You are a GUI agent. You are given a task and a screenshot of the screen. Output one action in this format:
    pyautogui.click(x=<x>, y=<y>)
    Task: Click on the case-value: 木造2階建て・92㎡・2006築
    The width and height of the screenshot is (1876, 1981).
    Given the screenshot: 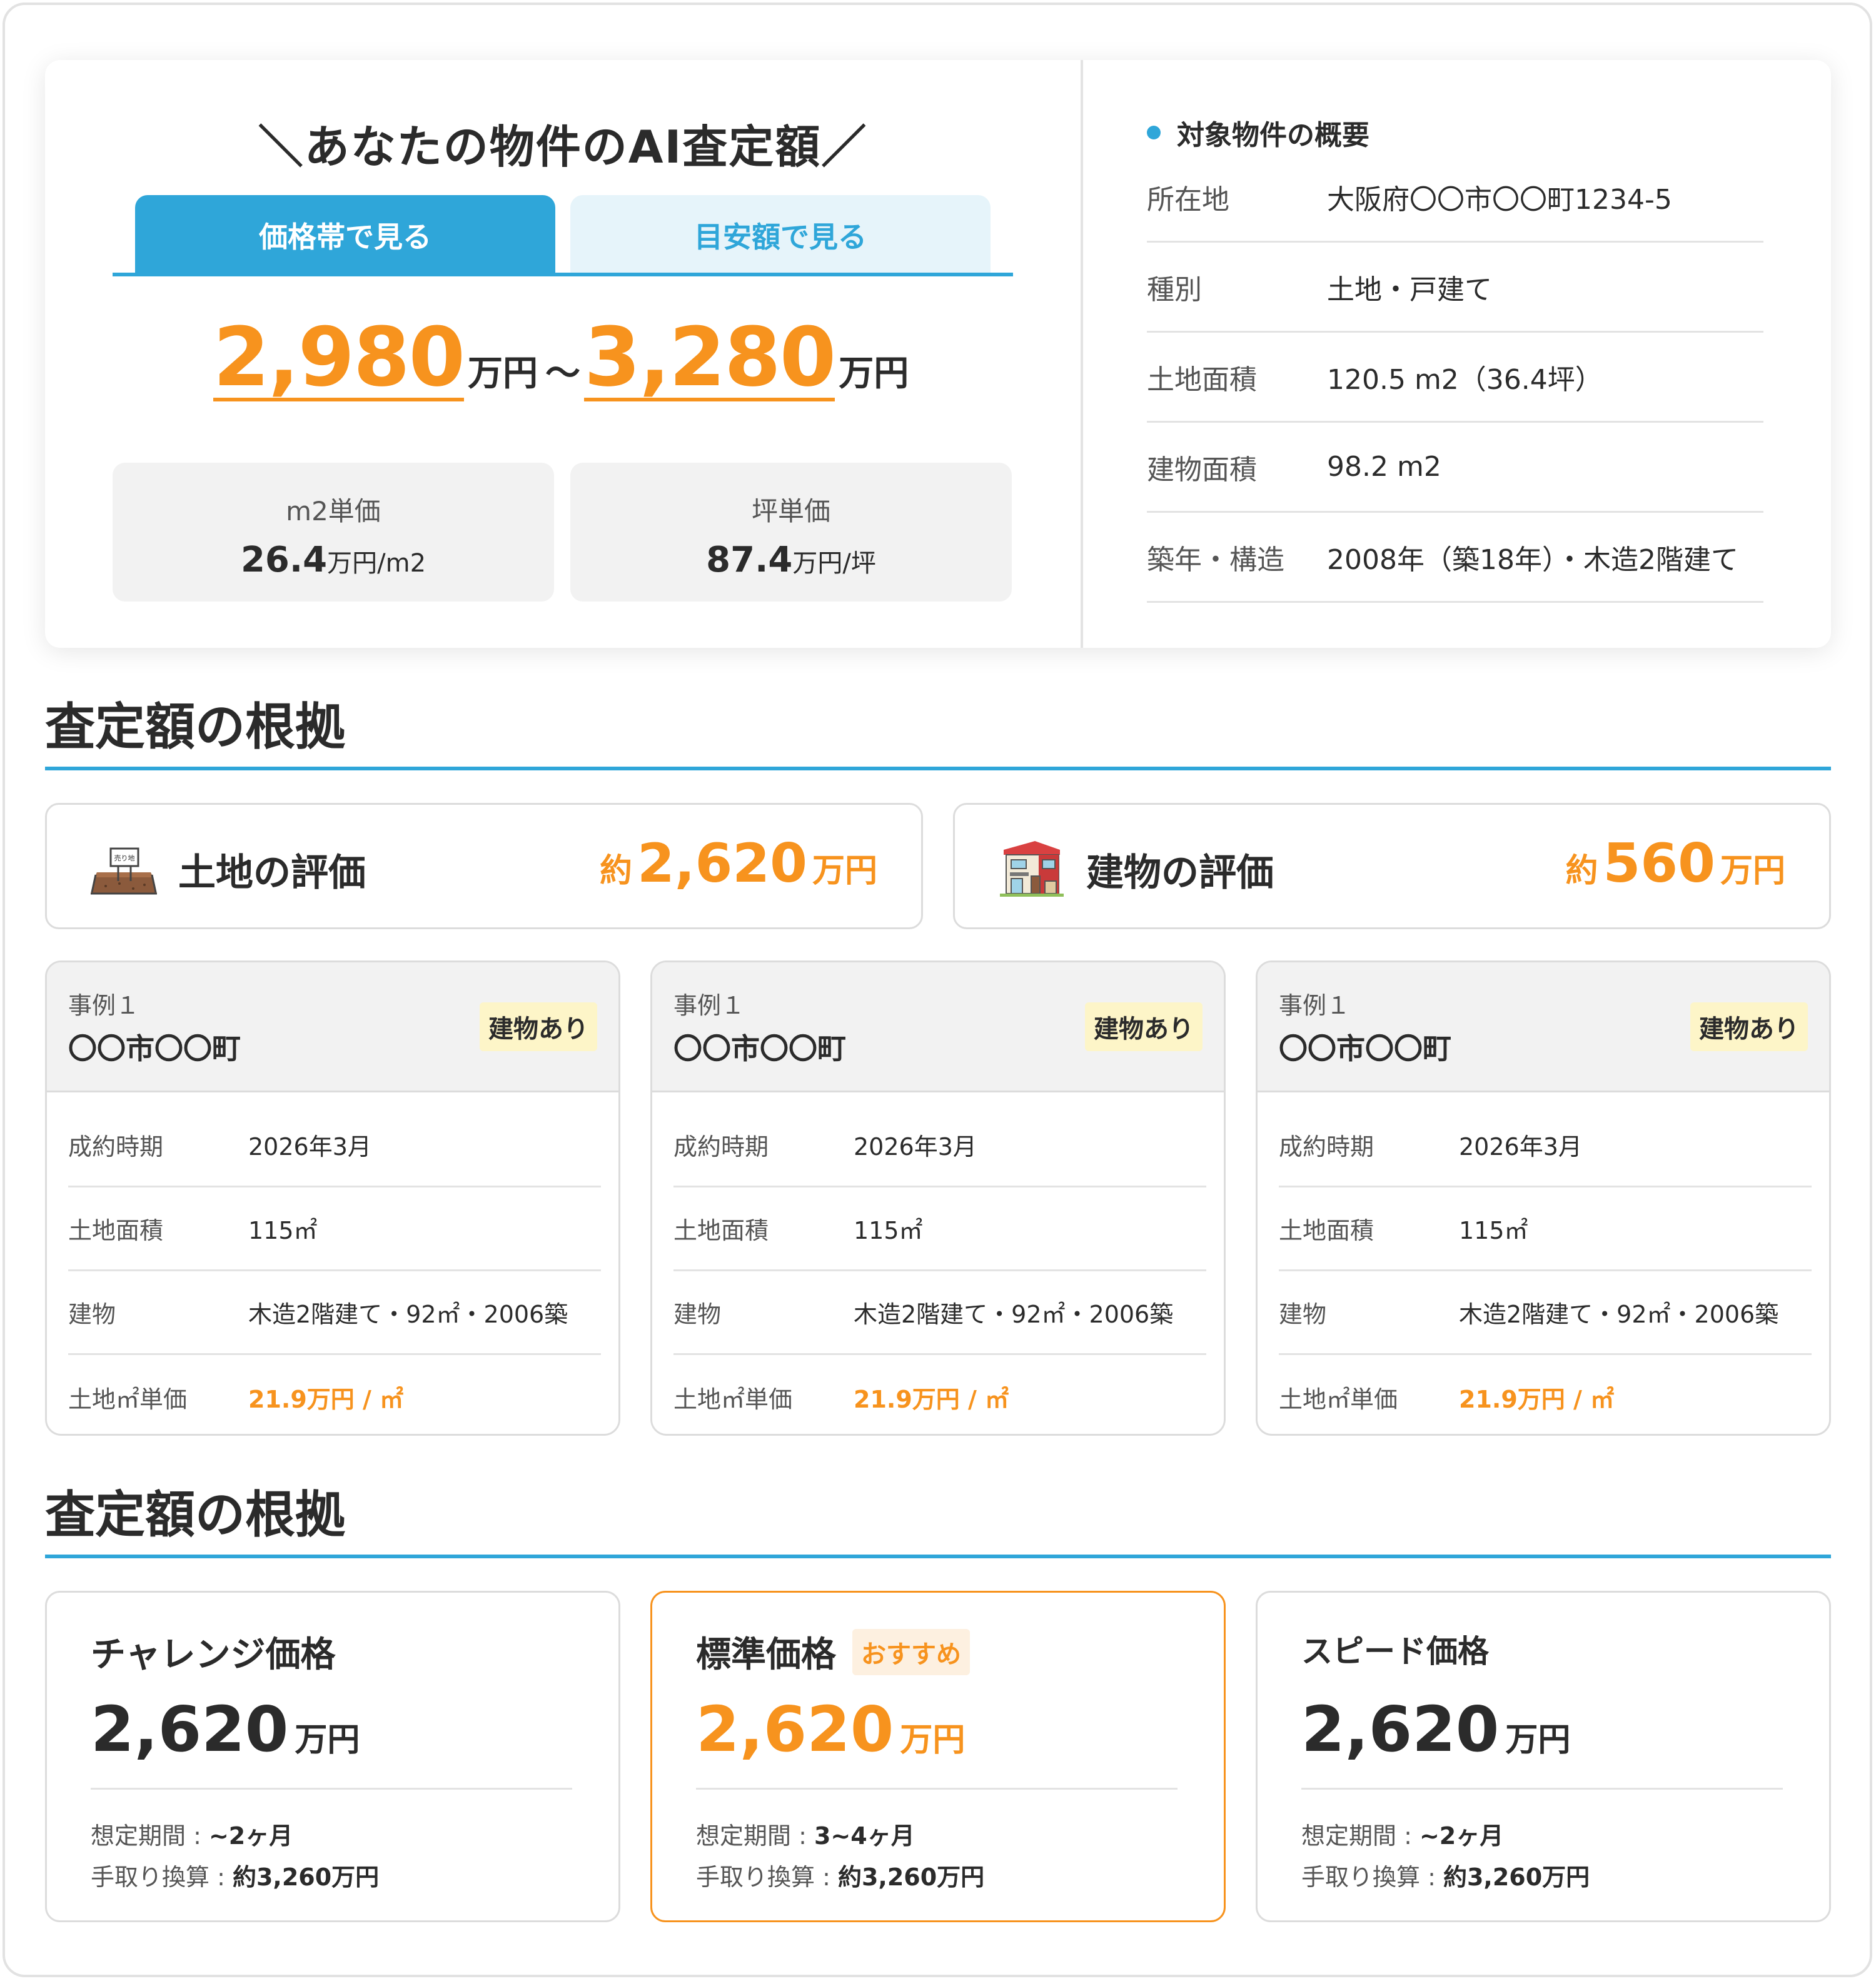 What is the action you would take?
    pyautogui.click(x=1619, y=1314)
    